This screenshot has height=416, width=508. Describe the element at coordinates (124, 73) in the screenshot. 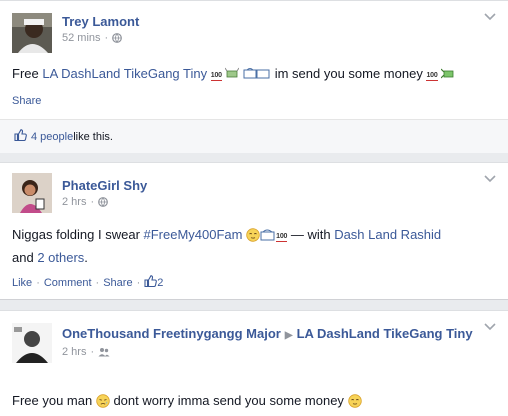

I see `tagged-page-link: LA DashLand TikeGang Tiny` at that location.